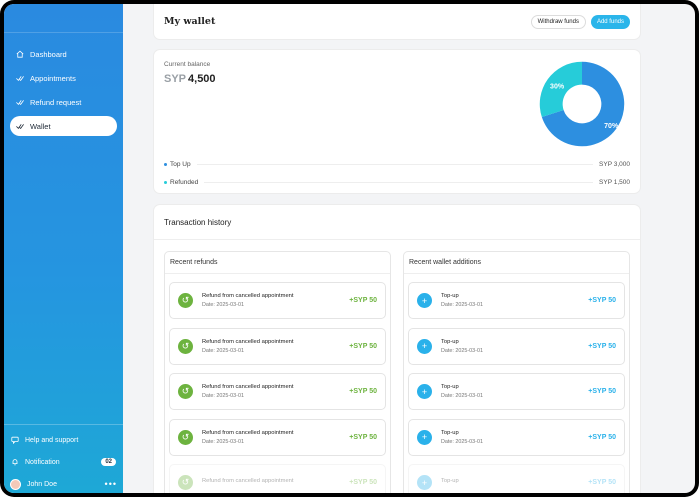 The image size is (699, 497). Describe the element at coordinates (557, 87) in the screenshot. I see `donut-label-refunded: 30%` at that location.